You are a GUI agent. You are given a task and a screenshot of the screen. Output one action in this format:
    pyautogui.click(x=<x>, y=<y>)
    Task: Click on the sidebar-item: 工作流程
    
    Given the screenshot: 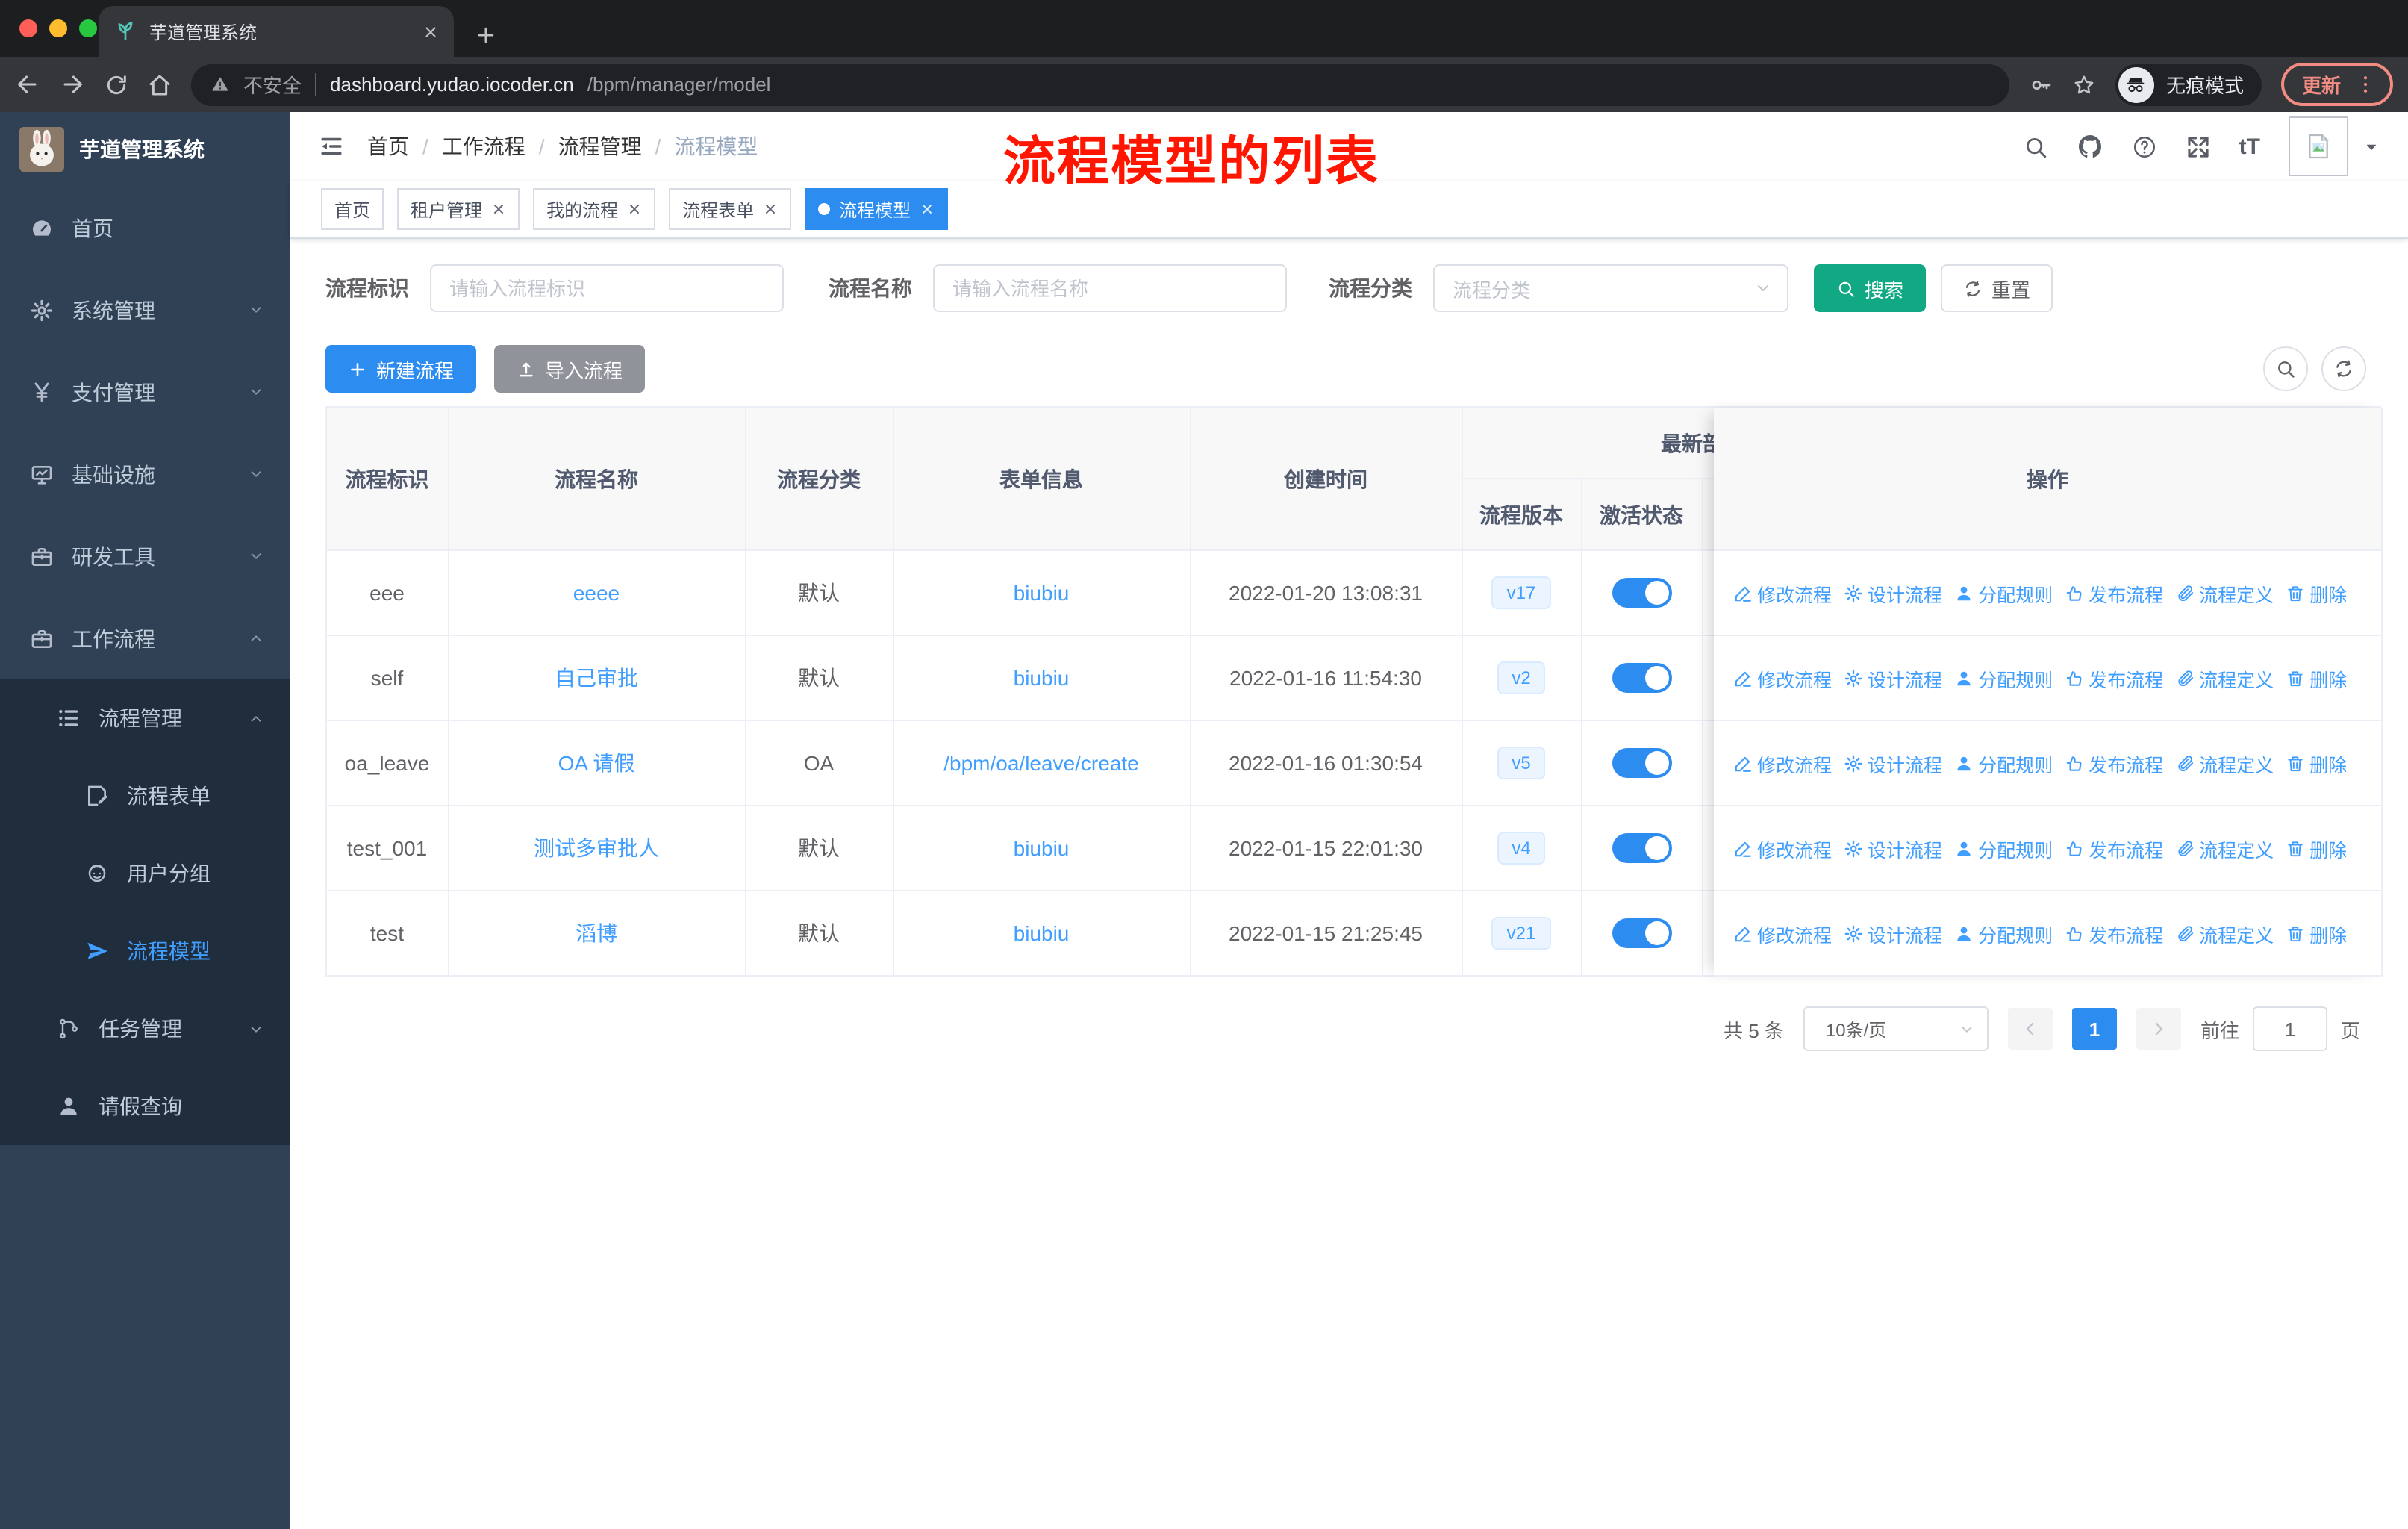 What is the action you would take?
    pyautogui.click(x=145, y=638)
    